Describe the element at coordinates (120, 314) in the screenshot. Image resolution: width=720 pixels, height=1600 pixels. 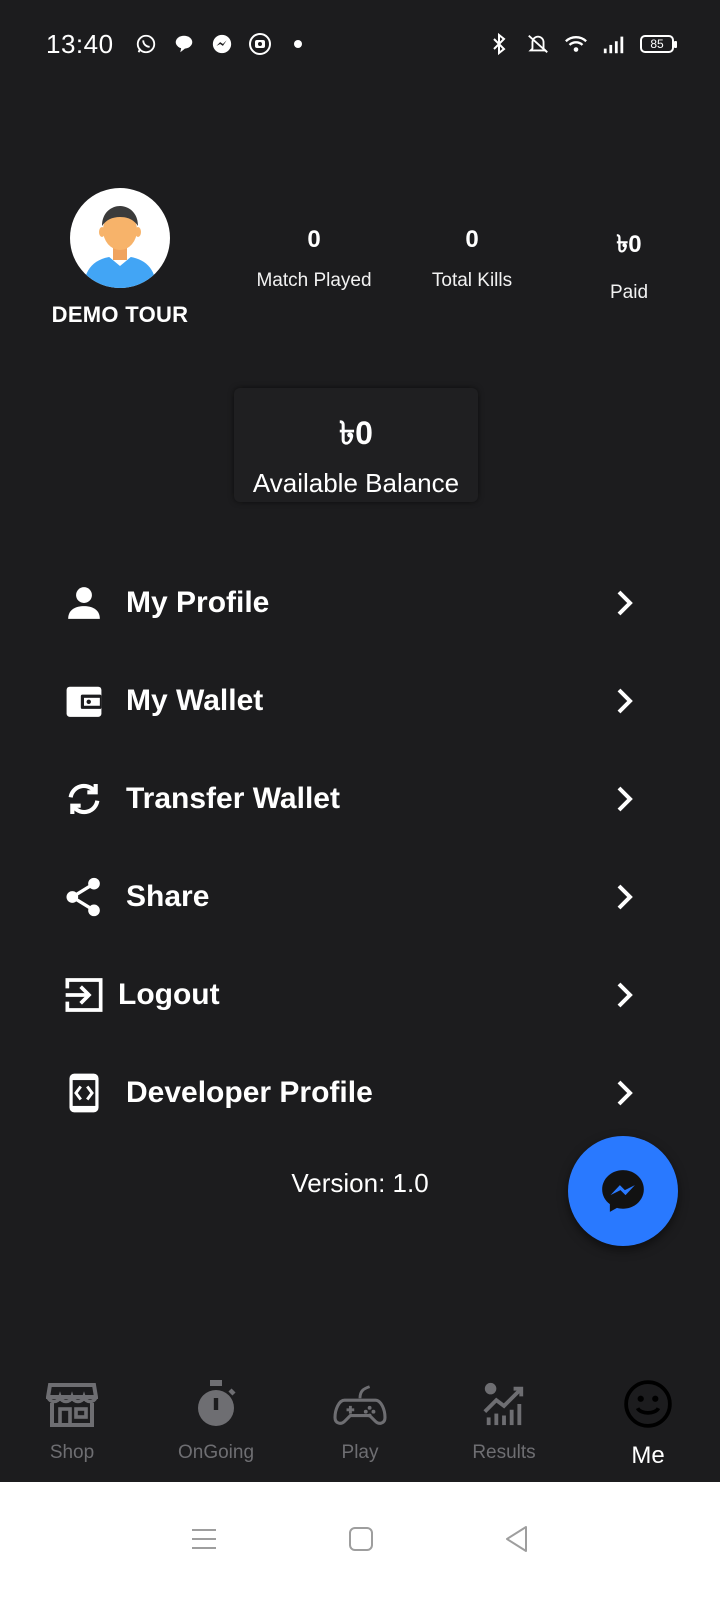
I see `username: DEMO TOUR` at that location.